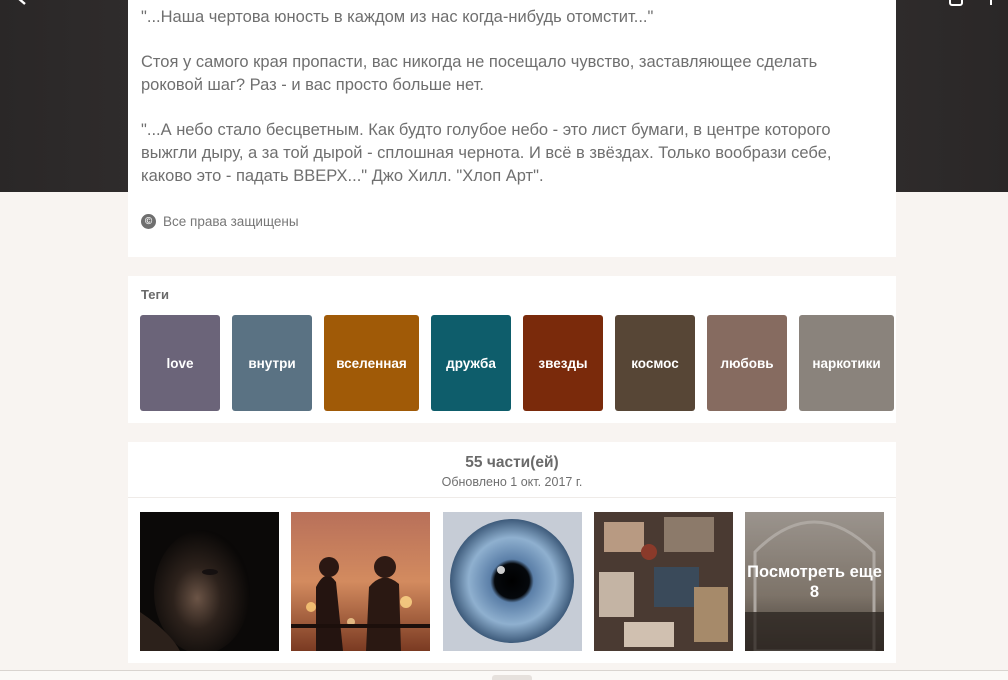 The height and width of the screenshot is (680, 1008). What do you see at coordinates (512, 581) in the screenshot?
I see `part-thumbnail-blue-eye` at bounding box center [512, 581].